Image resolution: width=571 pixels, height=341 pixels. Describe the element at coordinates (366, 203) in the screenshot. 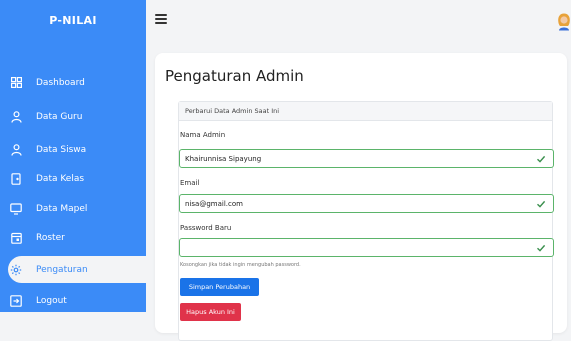

I see `email-field: nisa@gmail.com` at that location.